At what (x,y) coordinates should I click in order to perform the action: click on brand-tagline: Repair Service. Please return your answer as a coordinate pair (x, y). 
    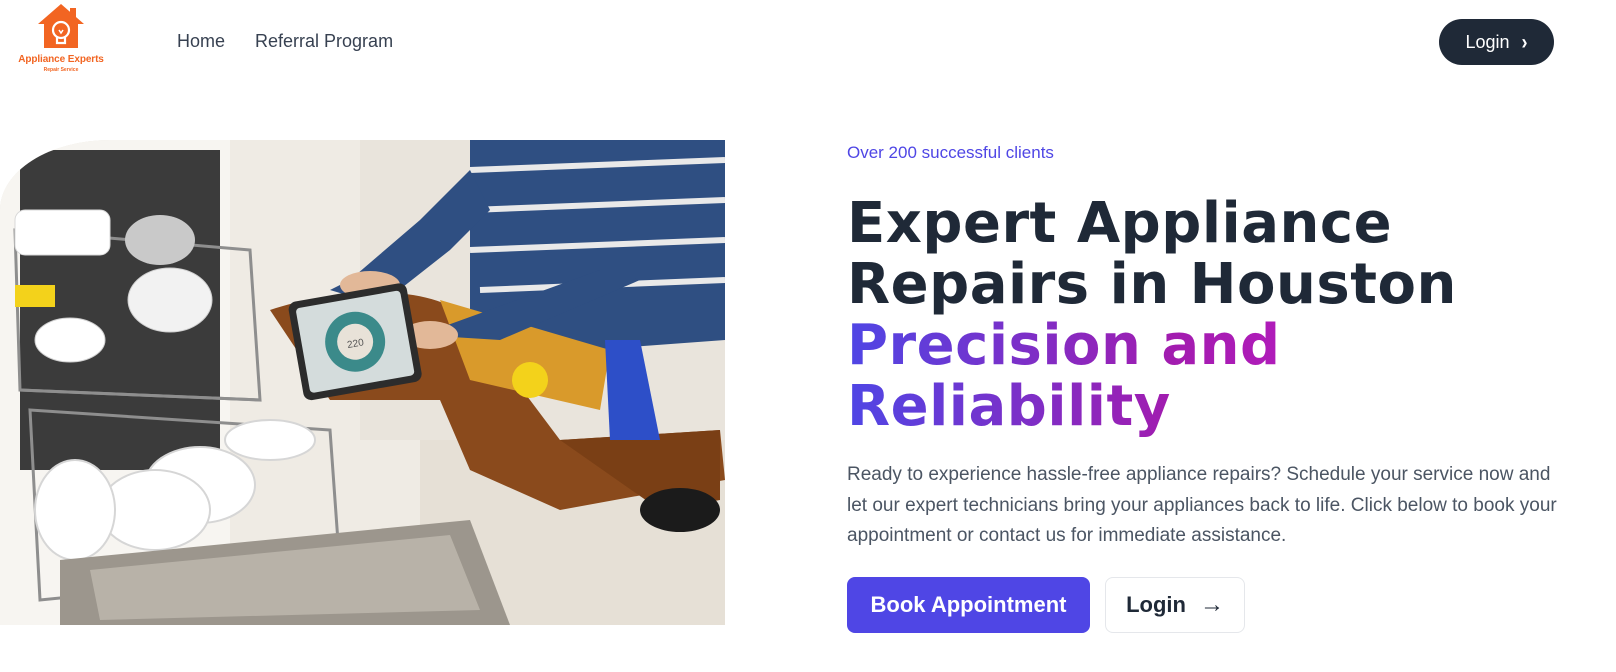
    Looking at the image, I should click on (61, 70).